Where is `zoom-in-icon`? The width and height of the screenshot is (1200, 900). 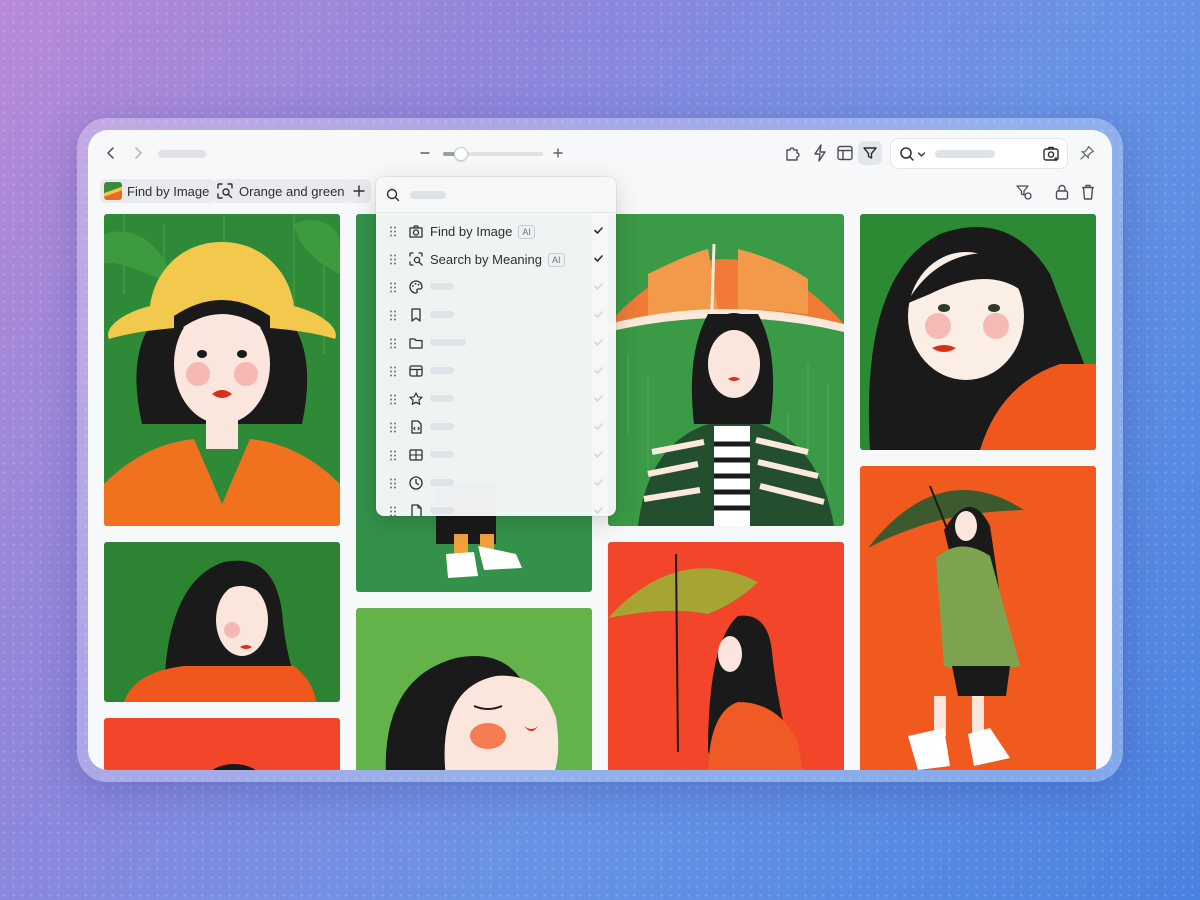 zoom-in-icon is located at coordinates (558, 153).